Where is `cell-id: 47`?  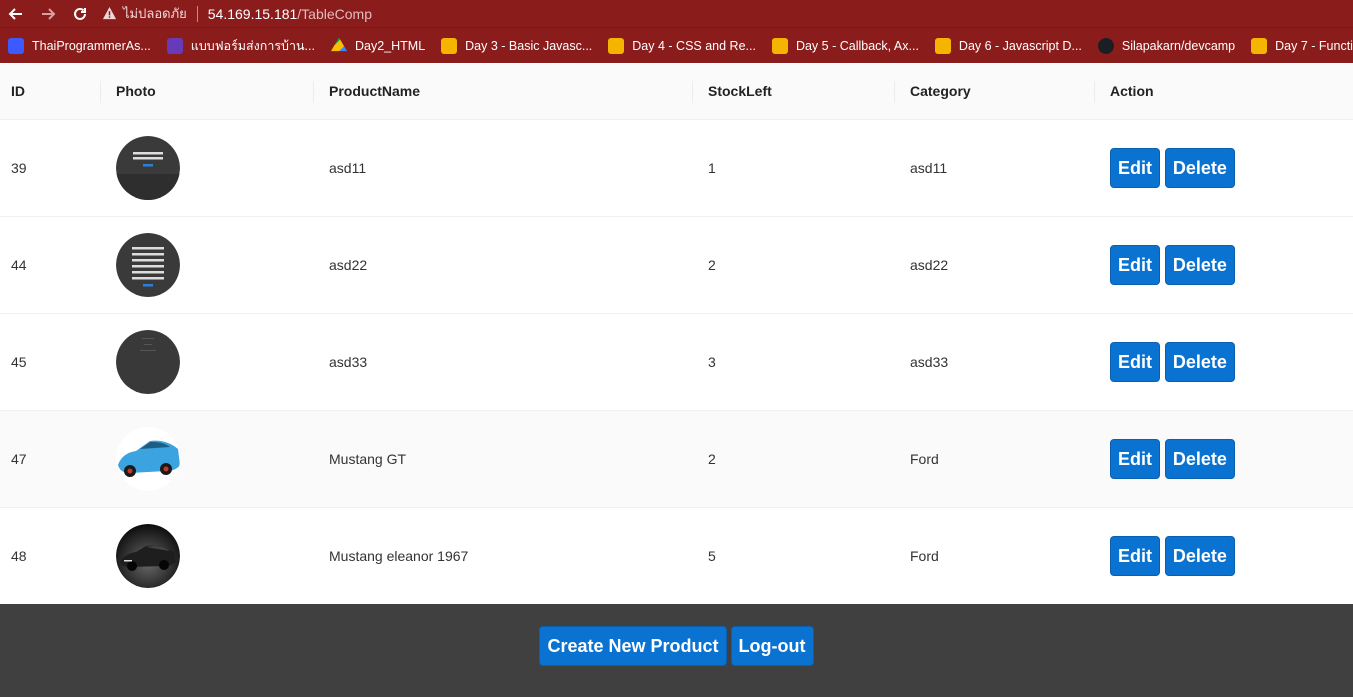
cell-id: 47 is located at coordinates (19, 458).